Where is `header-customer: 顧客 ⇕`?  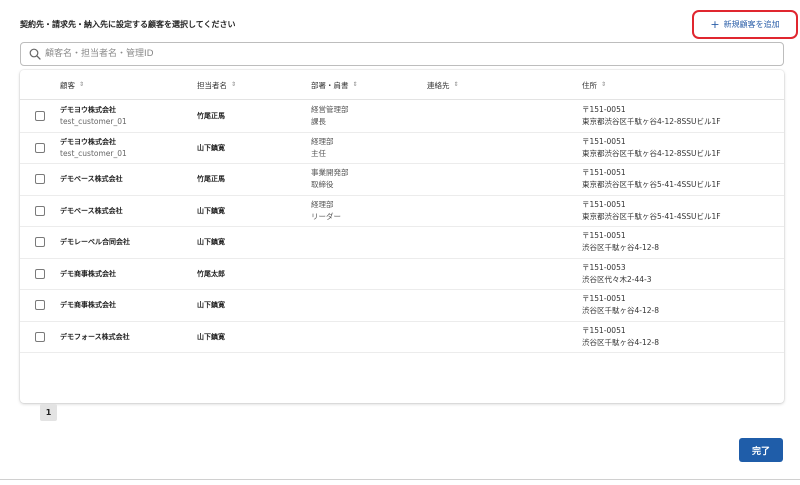 header-customer: 顧客 ⇕ is located at coordinates (72, 85).